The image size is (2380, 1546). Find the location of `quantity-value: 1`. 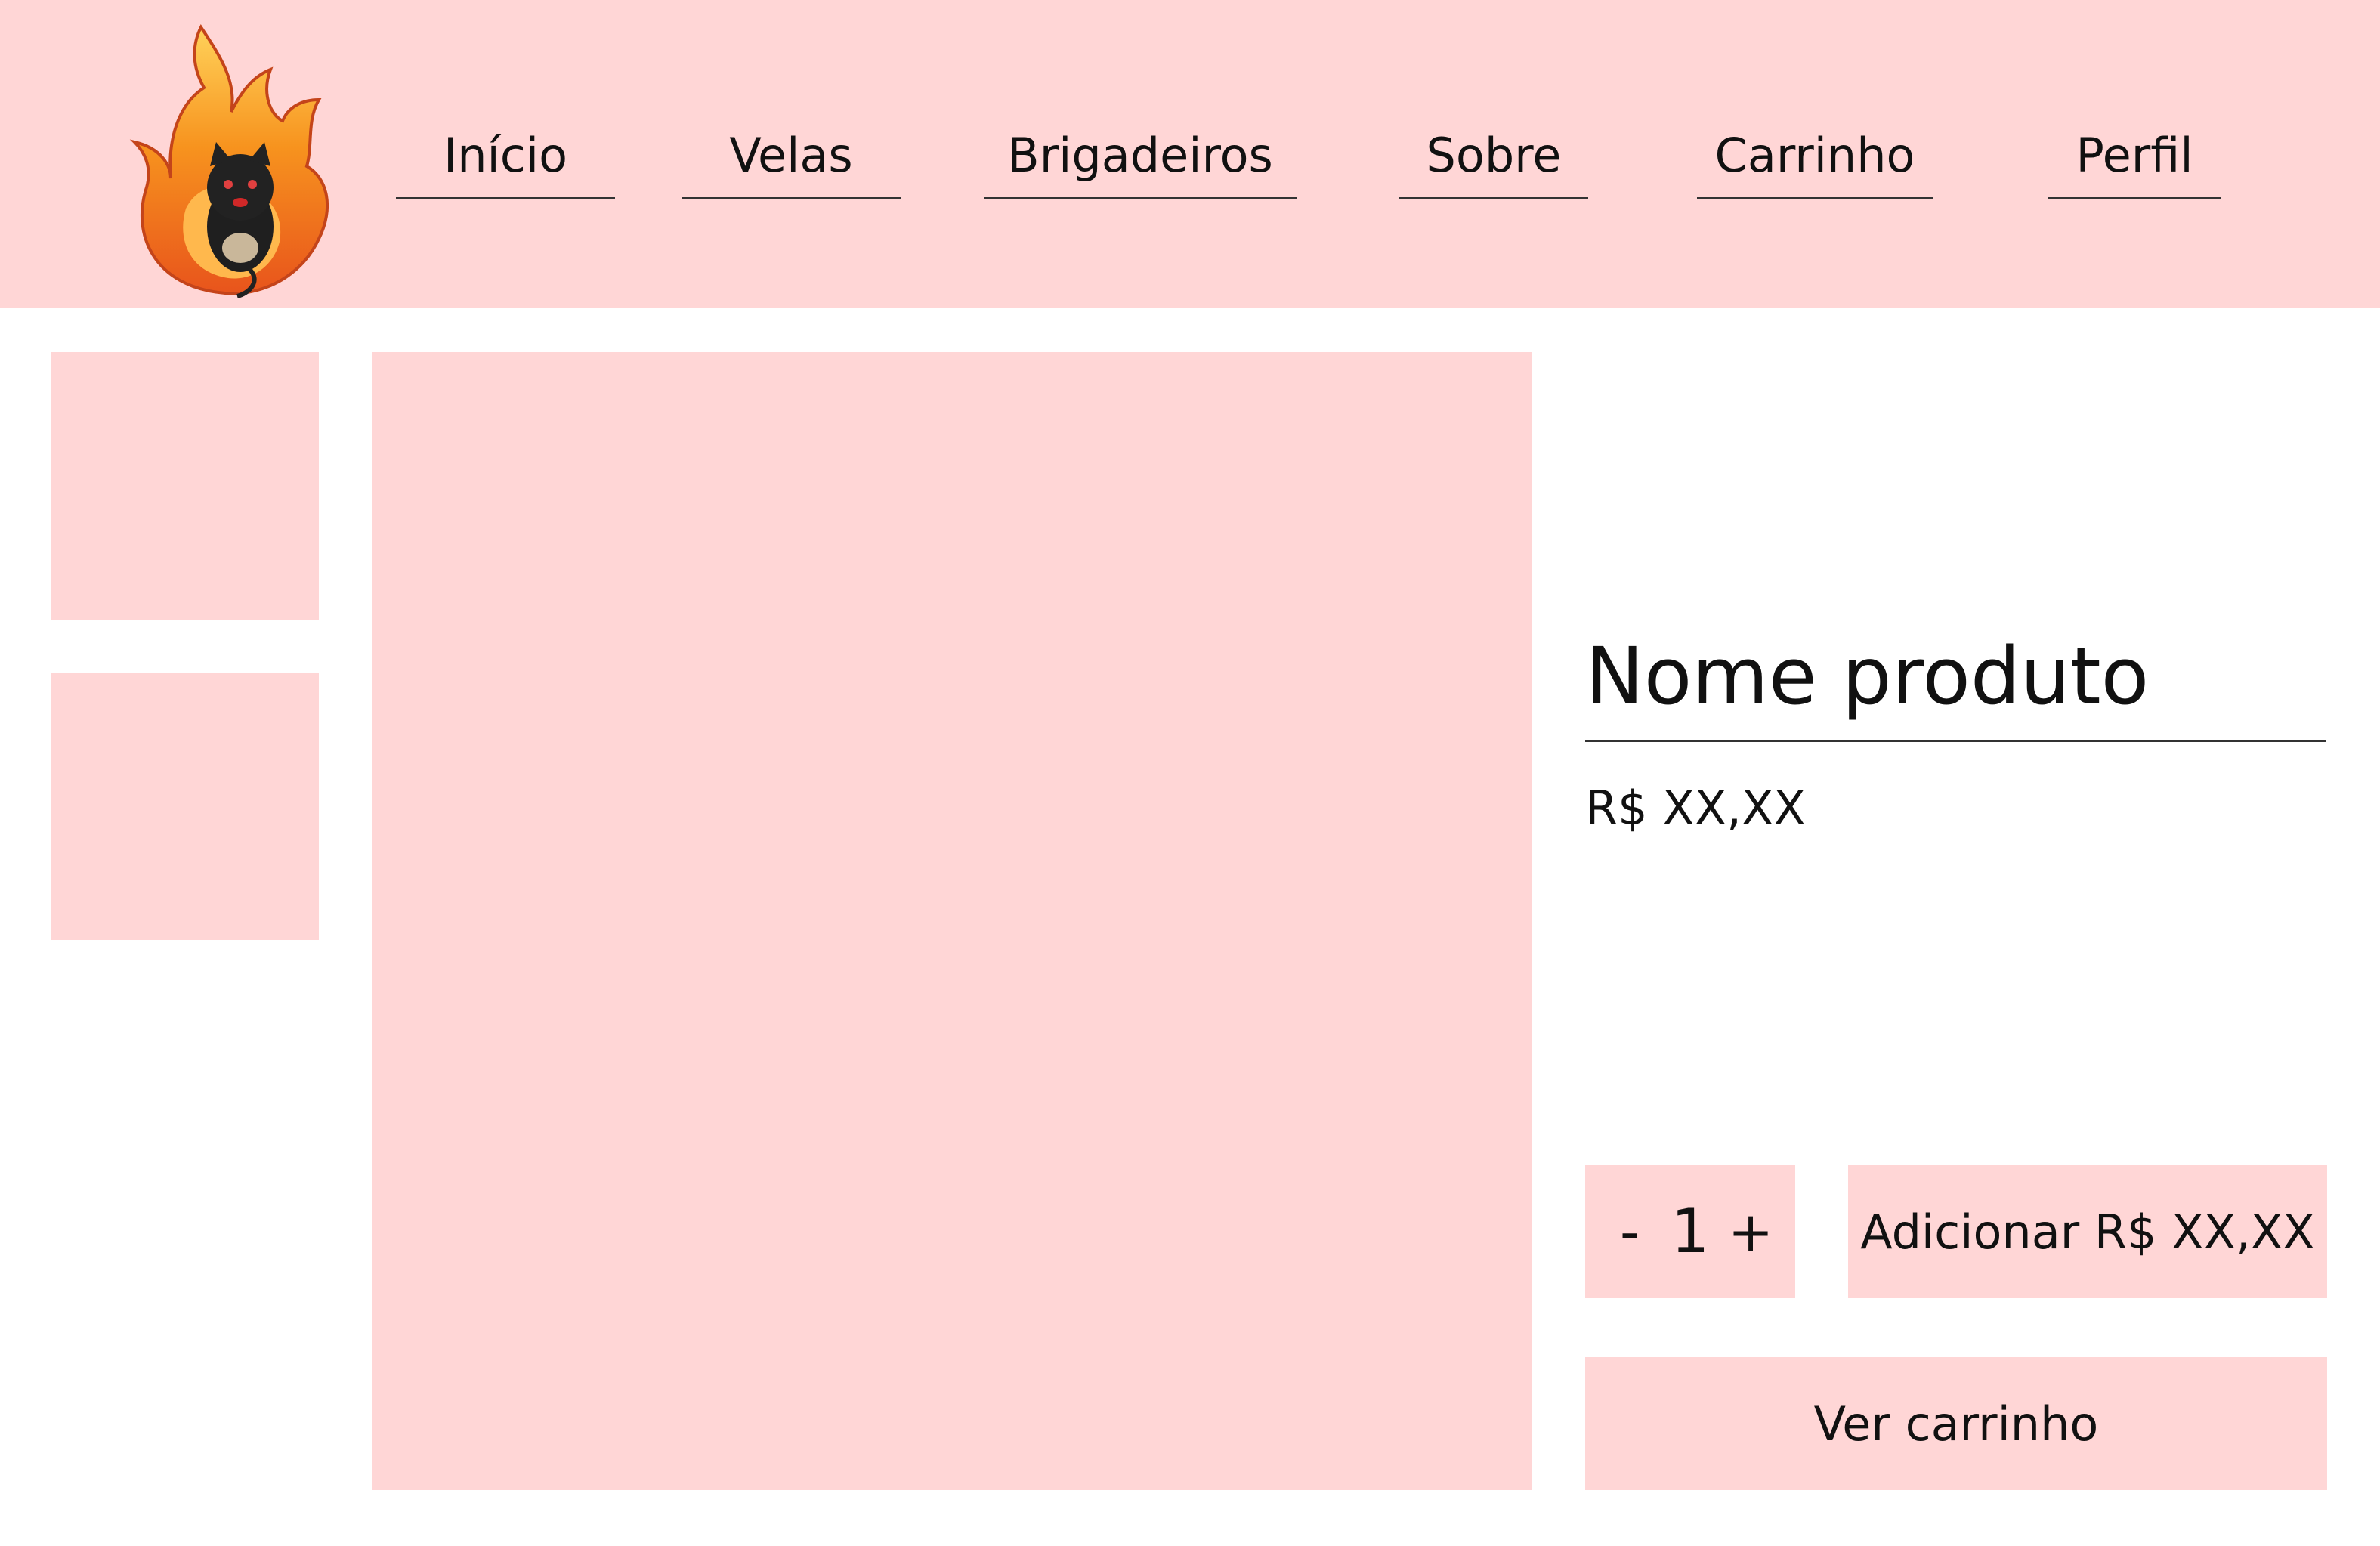

quantity-value: 1 is located at coordinates (1690, 1231).